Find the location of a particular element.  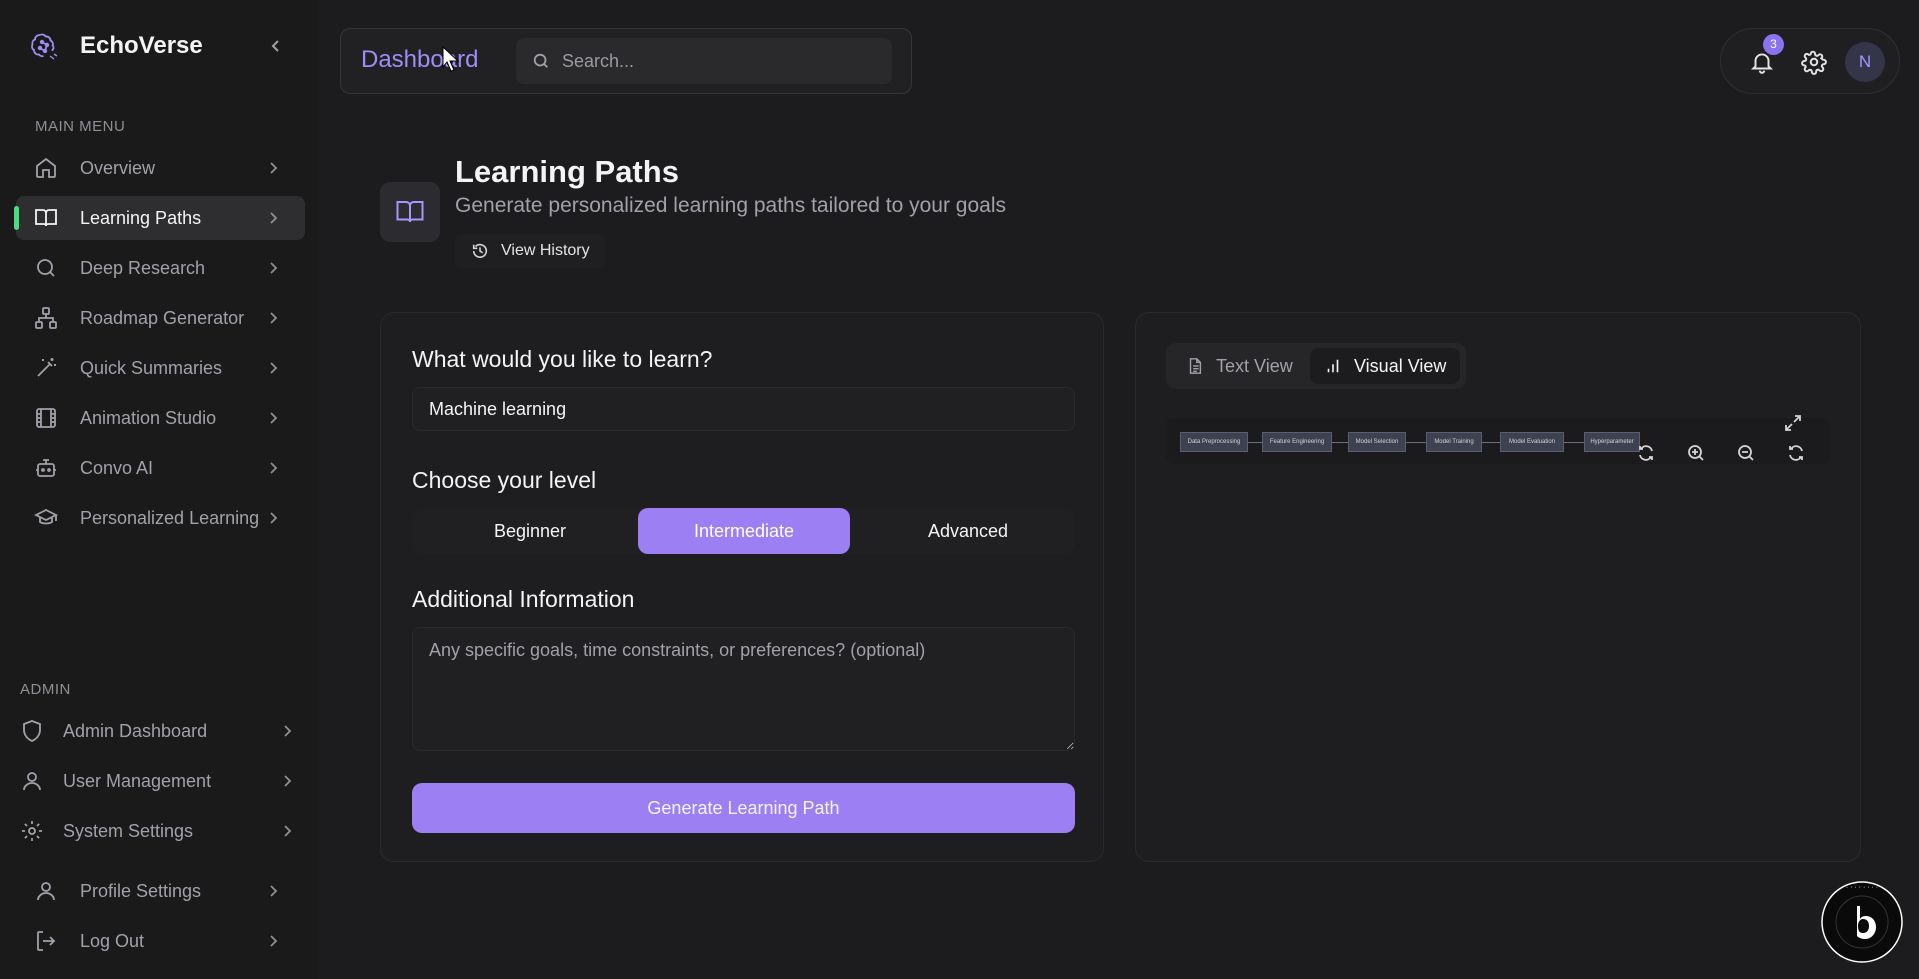

flow-node: Model Training is located at coordinates (1454, 442).